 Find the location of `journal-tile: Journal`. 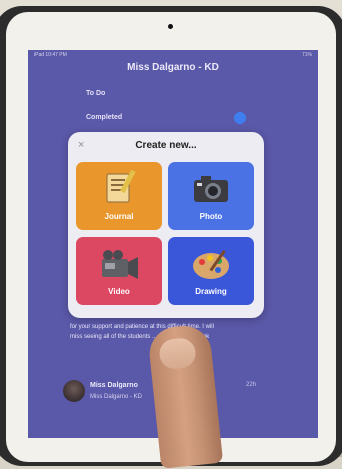

journal-tile: Journal is located at coordinates (119, 196).